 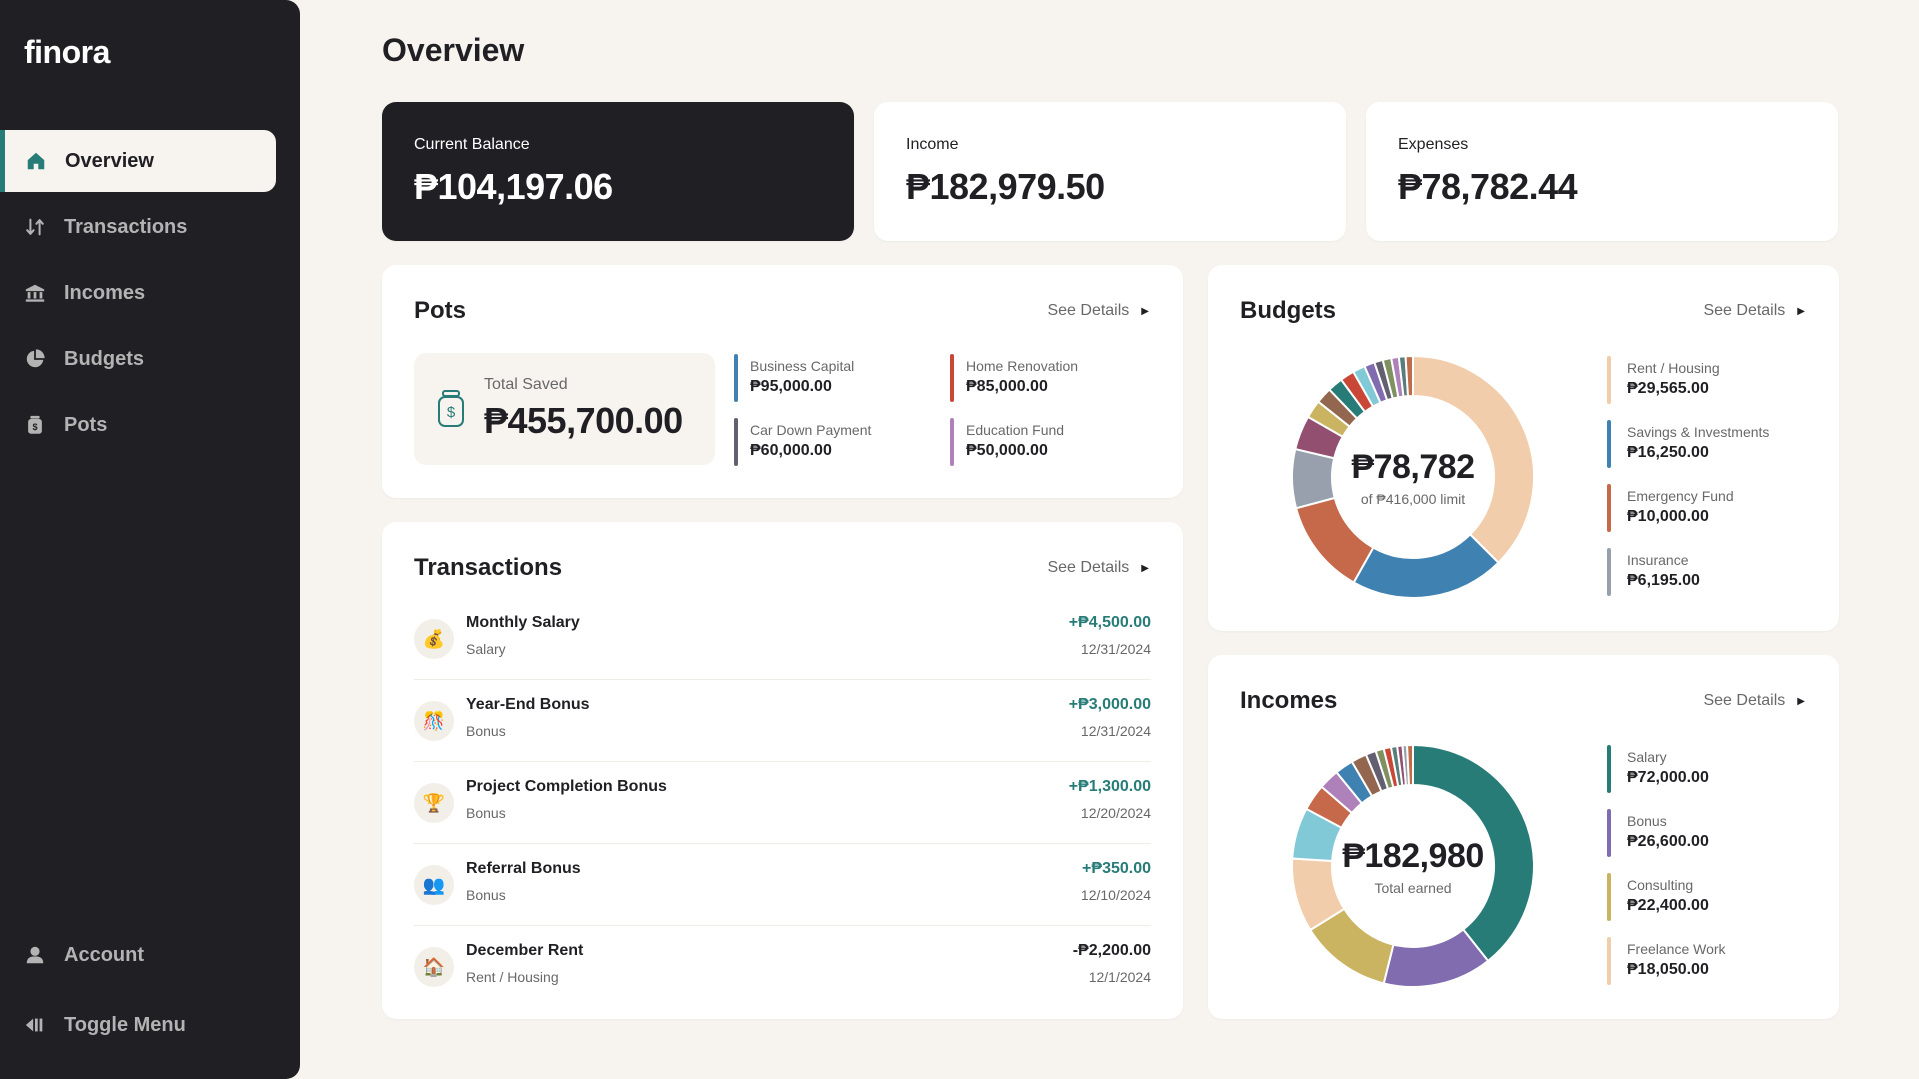 What do you see at coordinates (1110, 171) in the screenshot?
I see `income-card: Income ₱182,979.50` at bounding box center [1110, 171].